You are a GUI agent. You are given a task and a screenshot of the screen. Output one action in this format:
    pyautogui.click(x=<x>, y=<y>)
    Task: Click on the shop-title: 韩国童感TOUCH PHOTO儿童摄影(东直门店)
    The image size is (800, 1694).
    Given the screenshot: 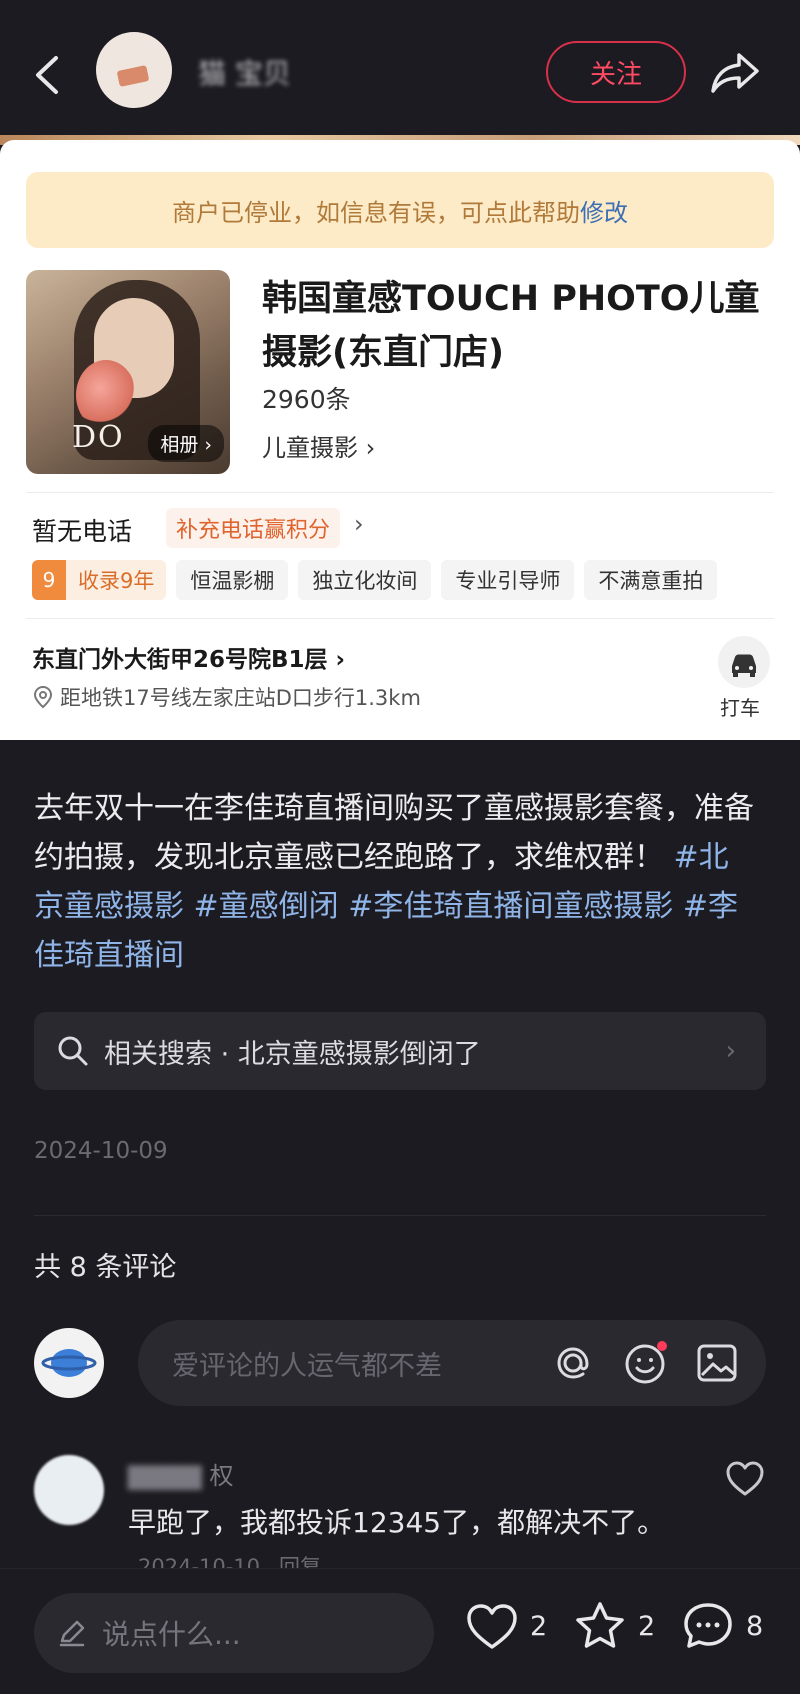 What is the action you would take?
    pyautogui.click(x=512, y=326)
    